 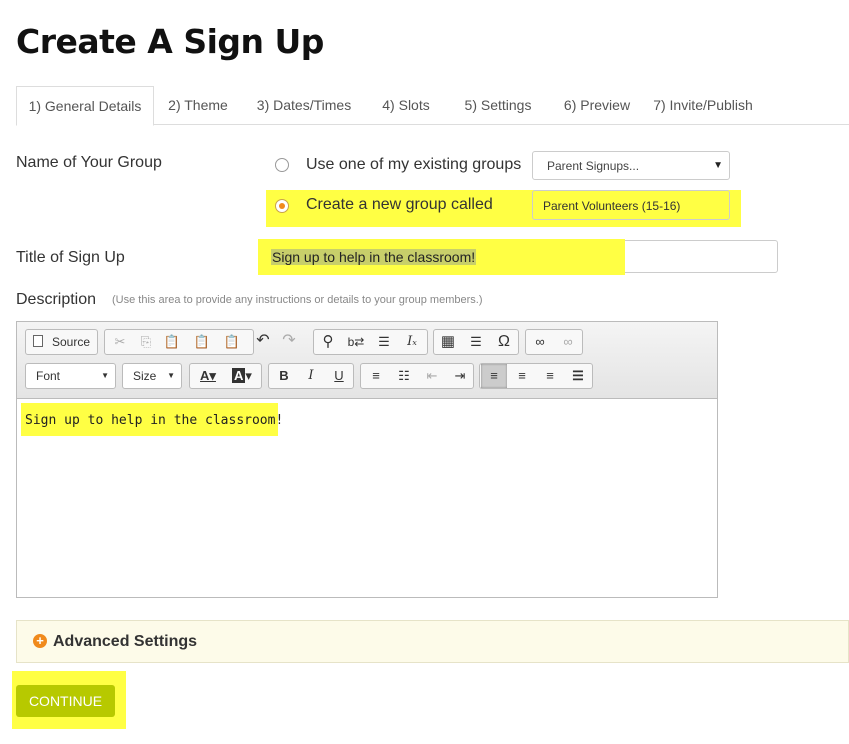 I want to click on select-all-icon: ☰, so click(x=384, y=342).